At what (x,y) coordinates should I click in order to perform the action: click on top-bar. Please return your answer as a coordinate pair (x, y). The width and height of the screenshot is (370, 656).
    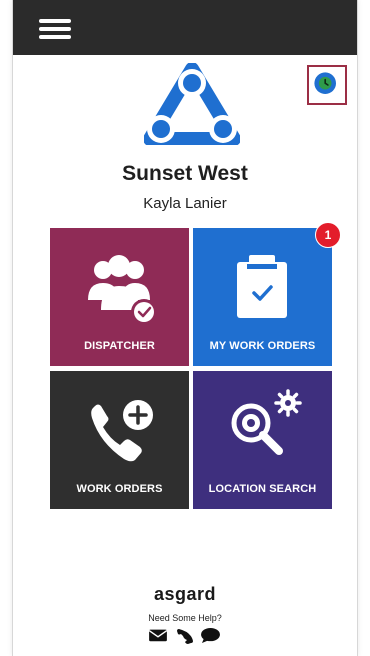
    Looking at the image, I should click on (185, 27).